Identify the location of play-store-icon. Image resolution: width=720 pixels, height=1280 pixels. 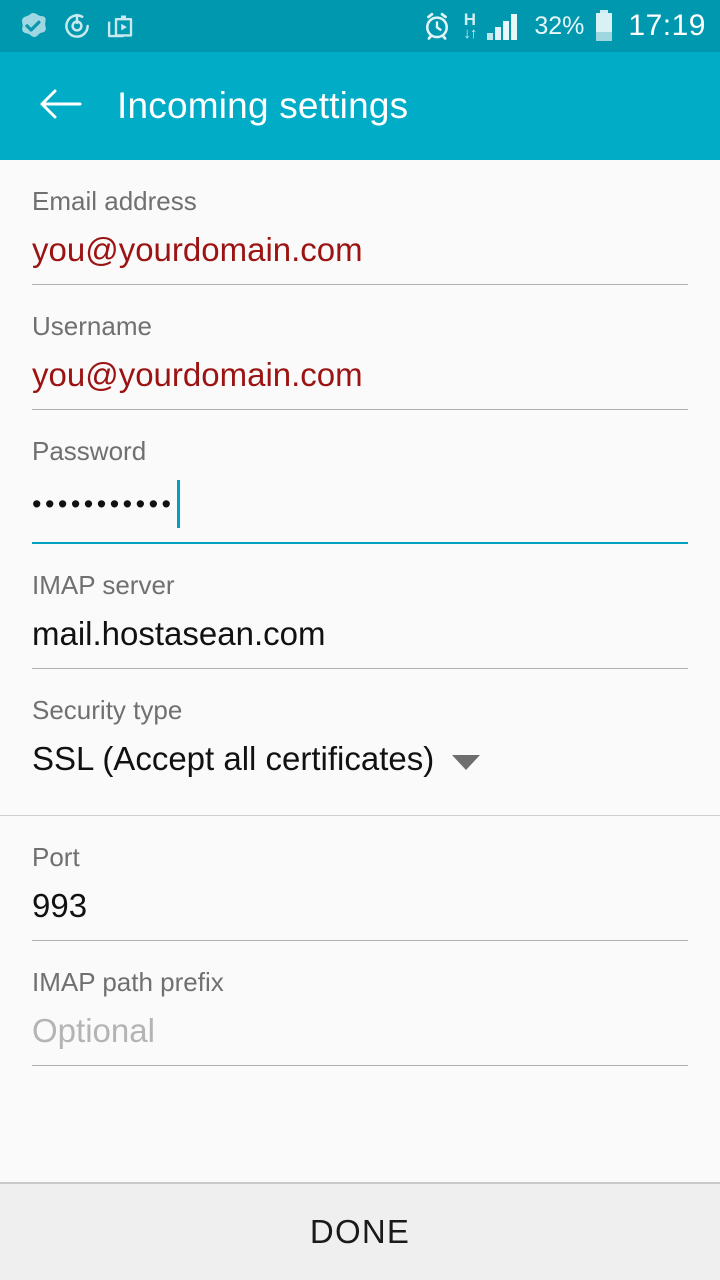
(121, 26).